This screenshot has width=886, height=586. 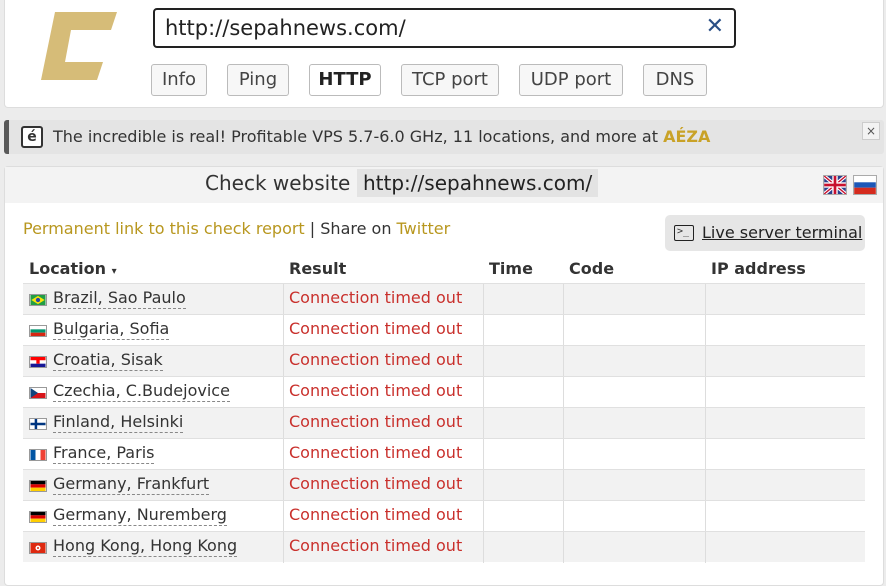 I want to click on finland-flag-icon, so click(x=38, y=424).